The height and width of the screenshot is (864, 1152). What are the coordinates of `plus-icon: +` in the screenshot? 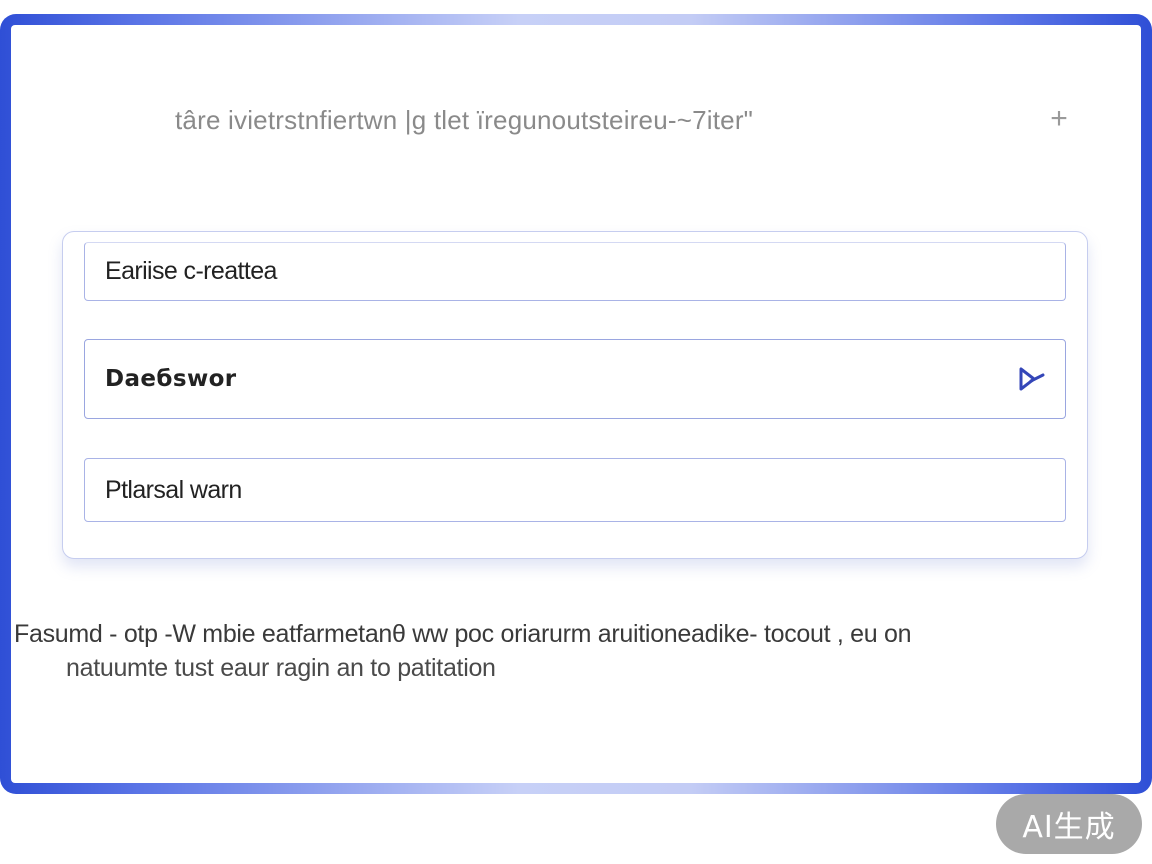 It's located at (1059, 118).